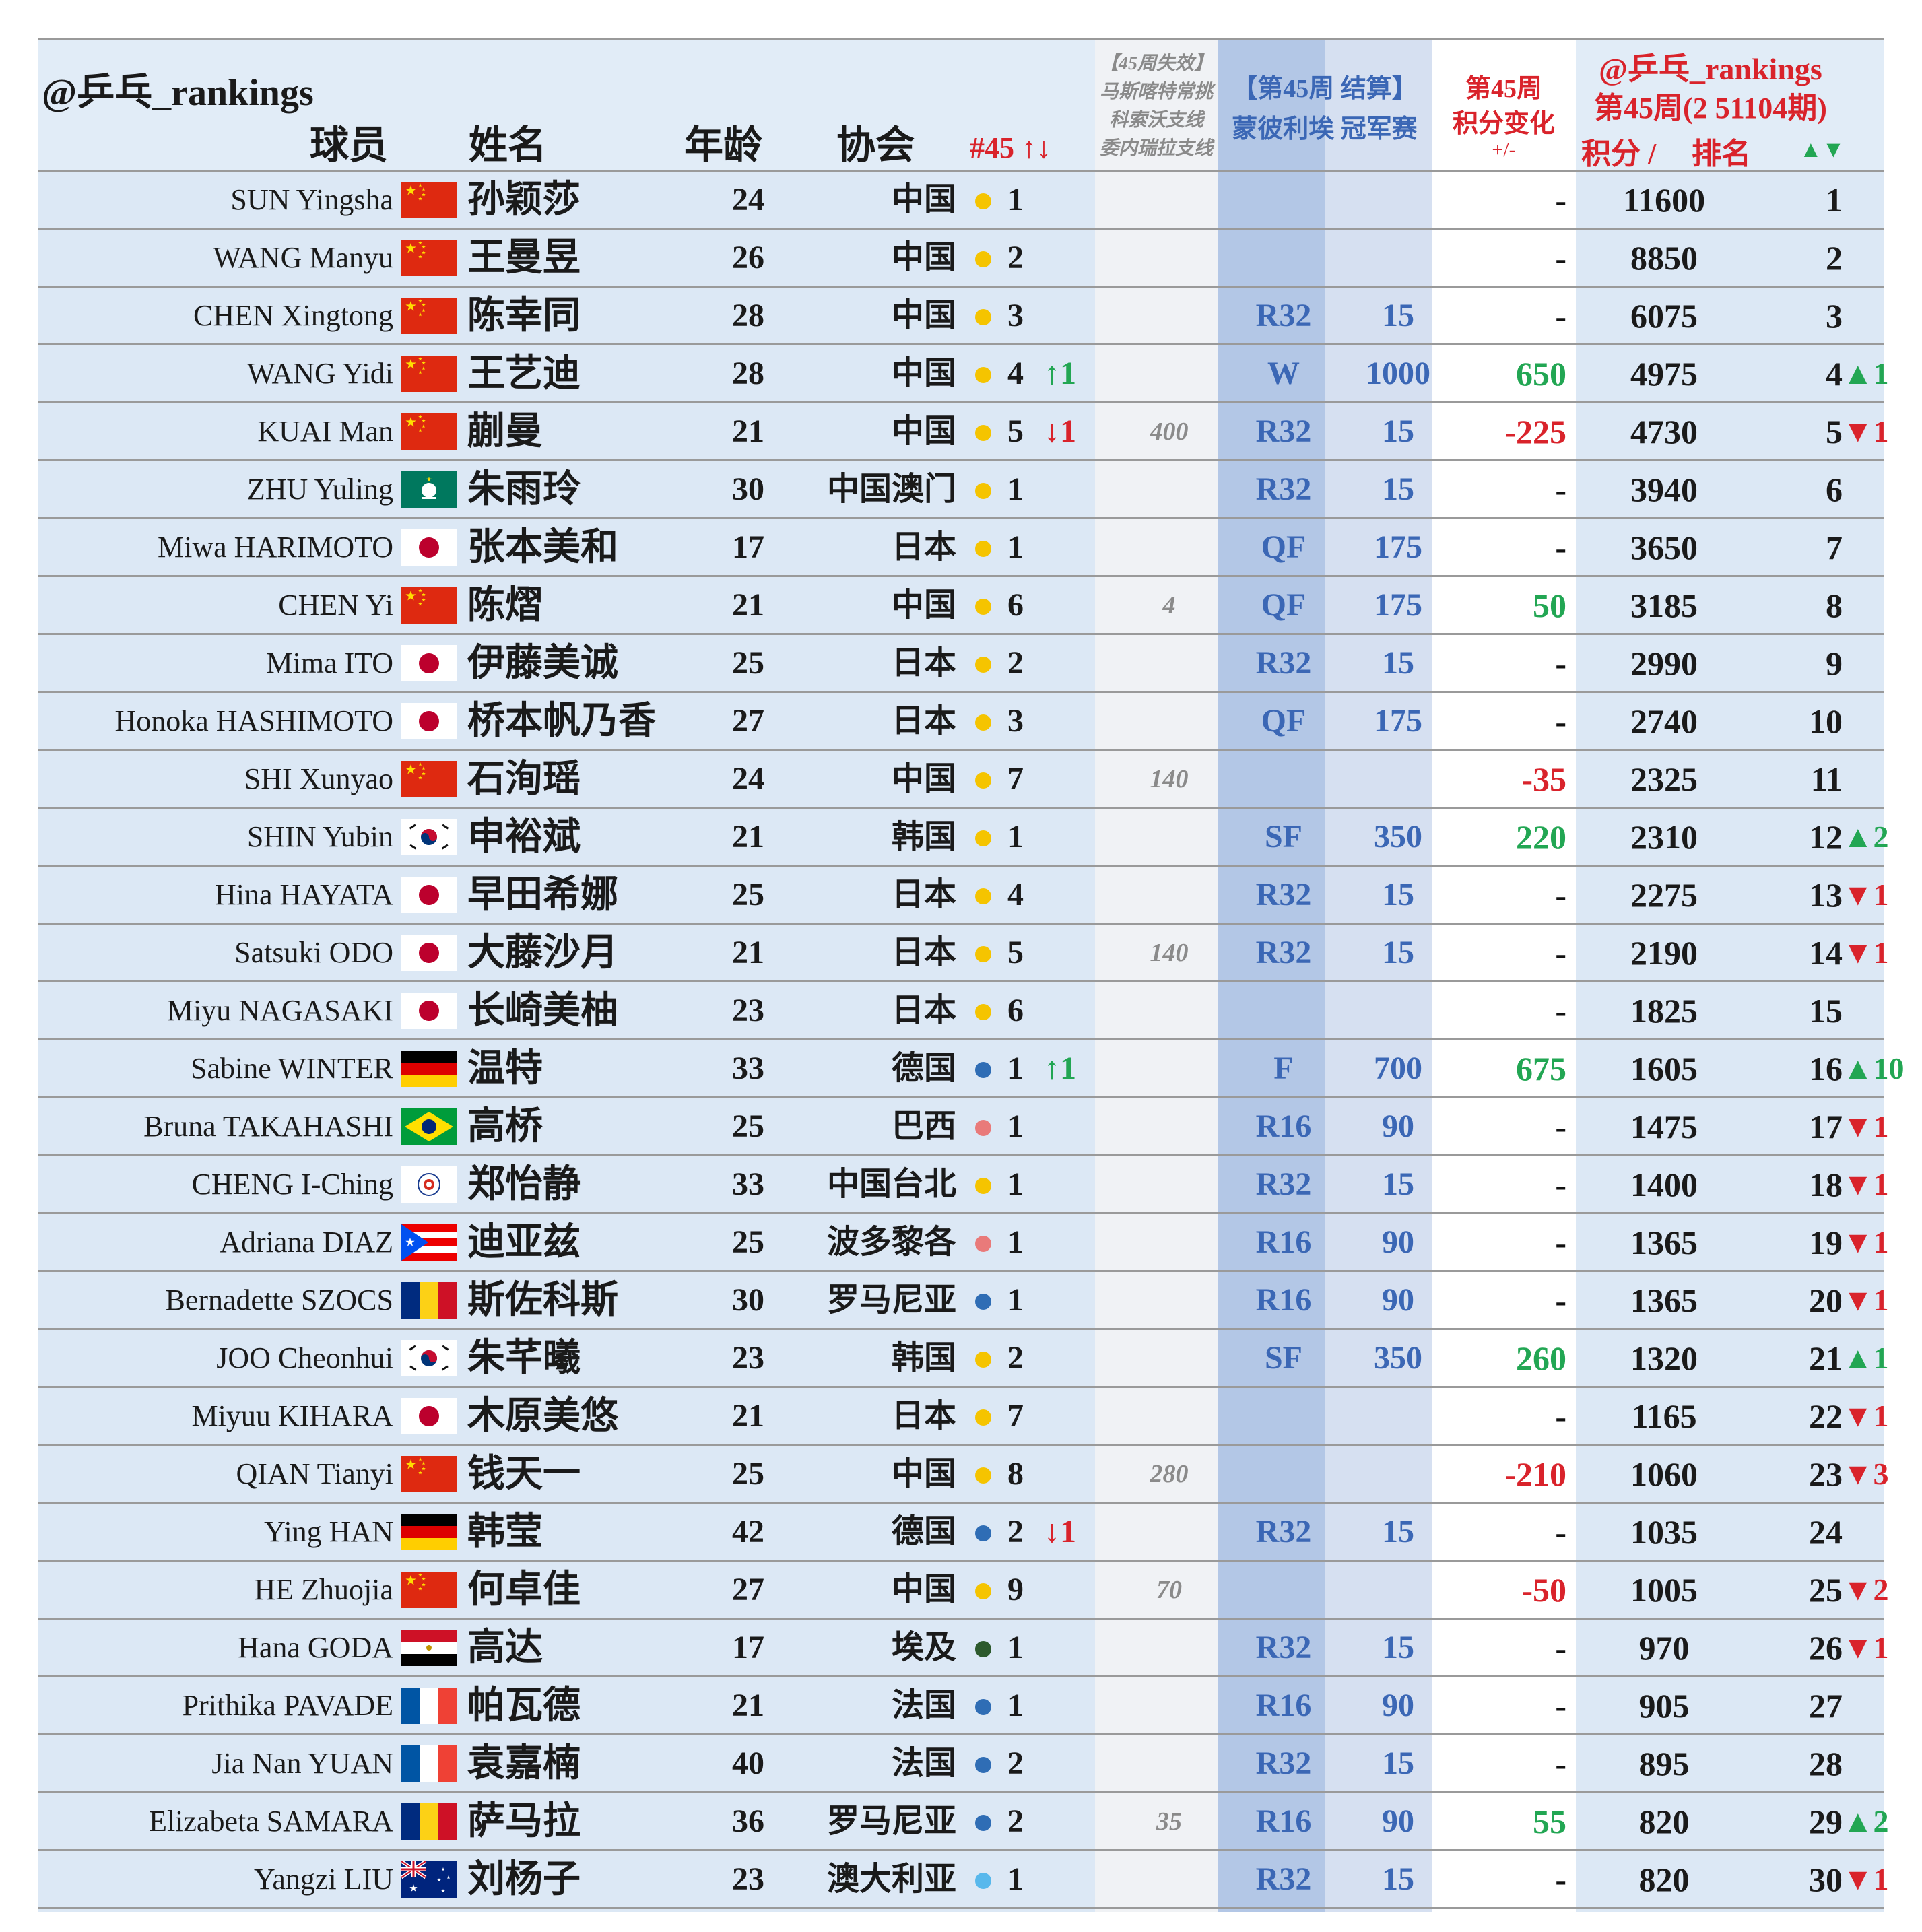 Image resolution: width=1922 pixels, height=1932 pixels. I want to click on total-points: 1005, so click(1664, 1590).